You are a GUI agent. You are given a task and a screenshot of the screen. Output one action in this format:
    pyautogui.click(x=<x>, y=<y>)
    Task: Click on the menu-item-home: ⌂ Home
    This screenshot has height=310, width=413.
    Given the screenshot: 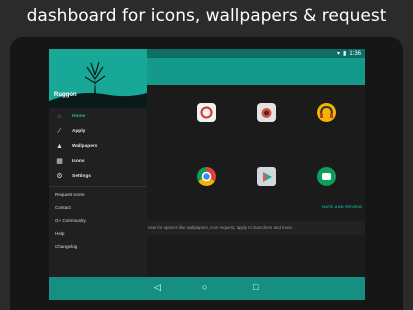 What is the action you would take?
    pyautogui.click(x=98, y=116)
    